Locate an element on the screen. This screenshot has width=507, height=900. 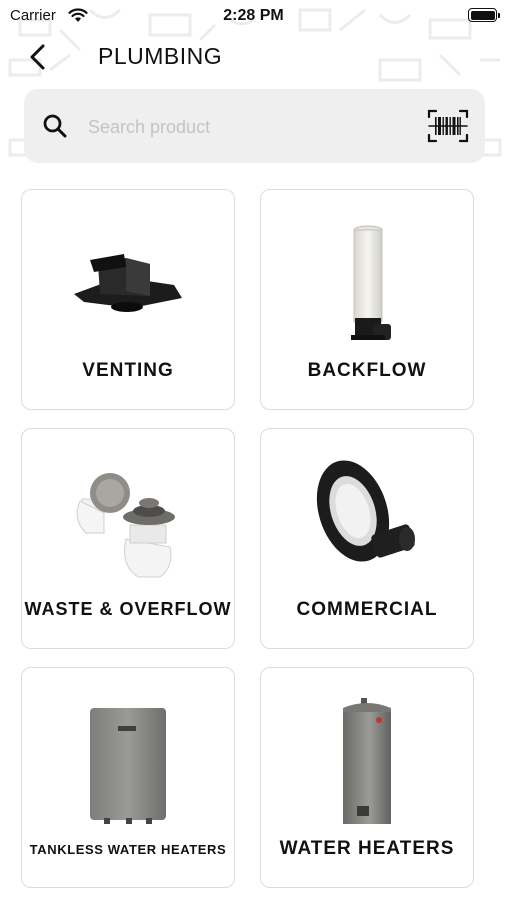
barcode-scanner-icon is located at coordinates (448, 126).